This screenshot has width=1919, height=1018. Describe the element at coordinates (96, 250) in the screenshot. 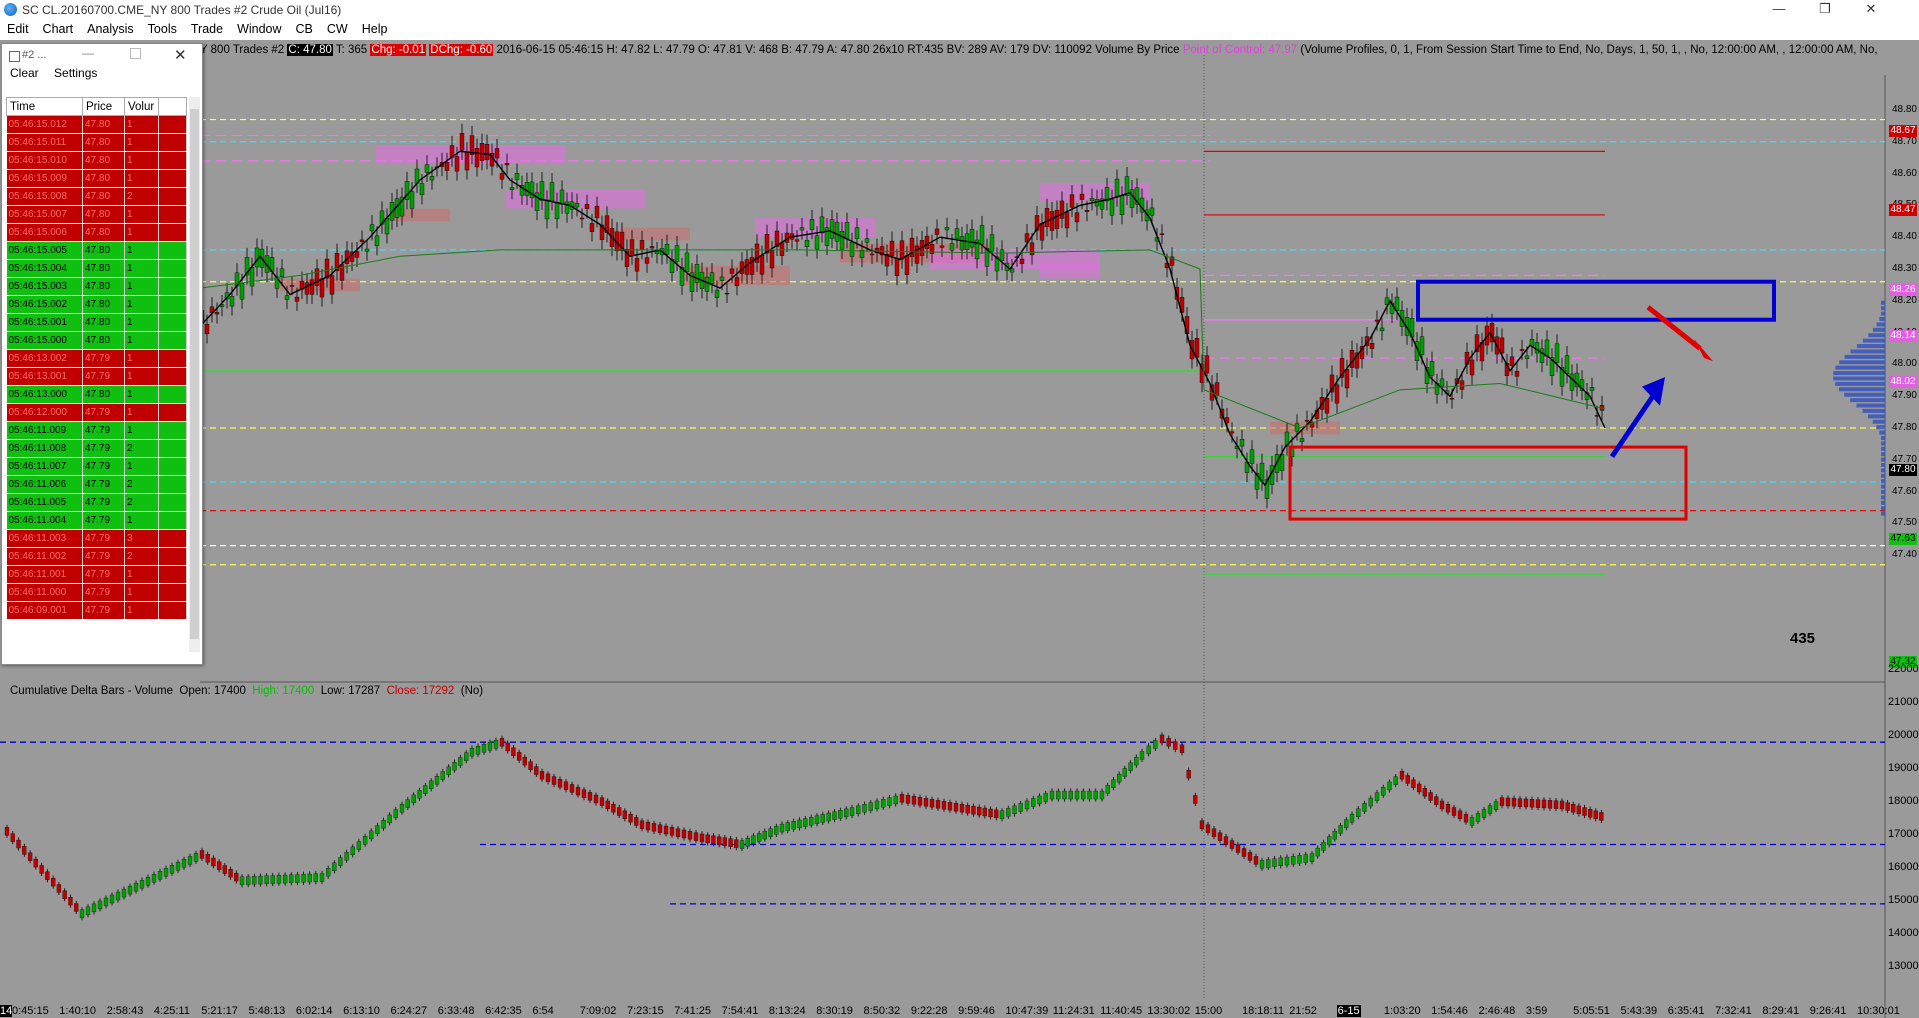

I see `table-row: 05:46:15.005 47.80 1` at that location.